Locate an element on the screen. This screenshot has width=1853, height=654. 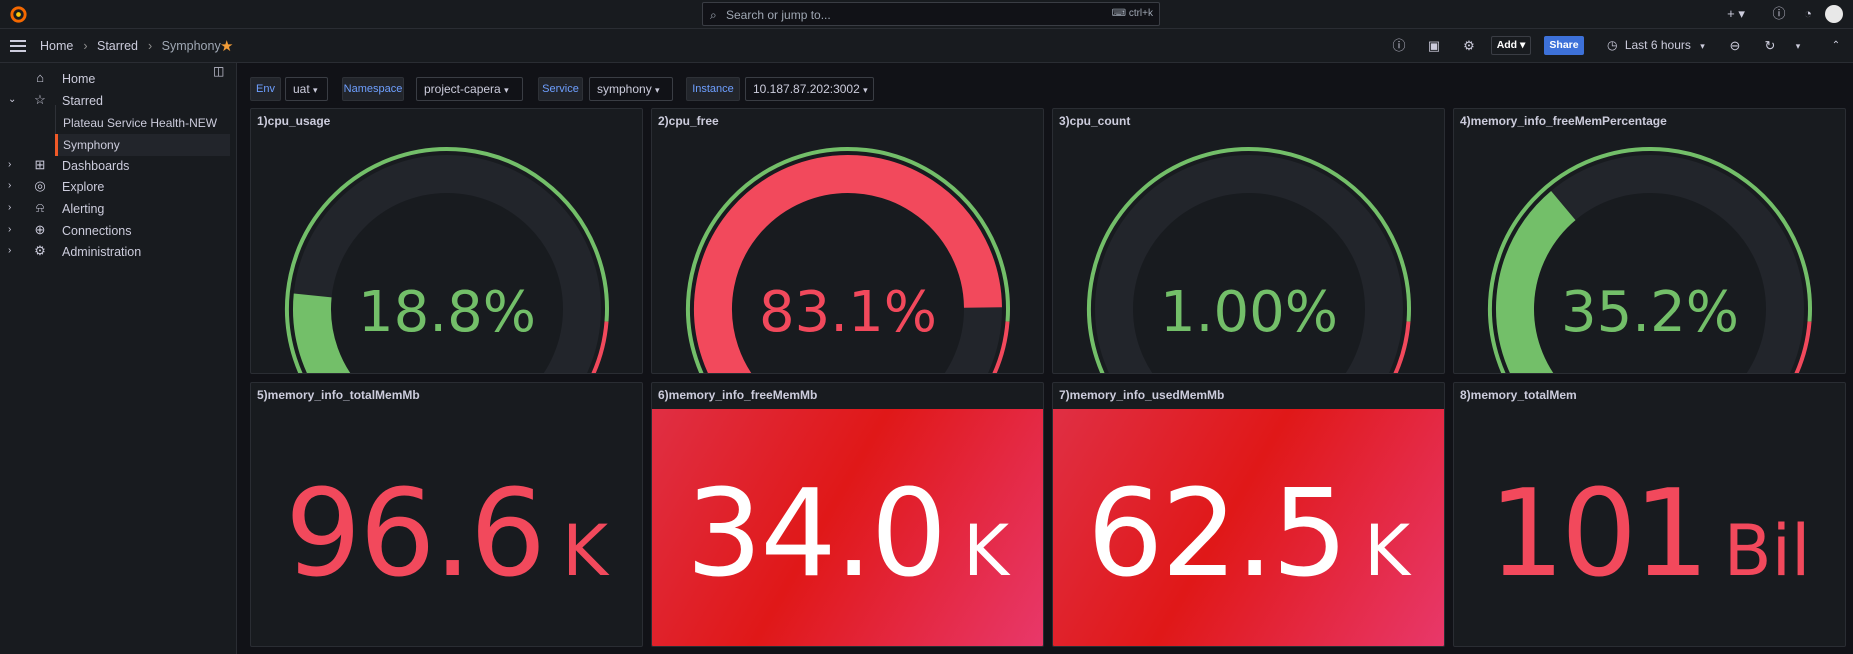
sidebar-item-connections: › ⊕ Connections is located at coordinates (118, 231).